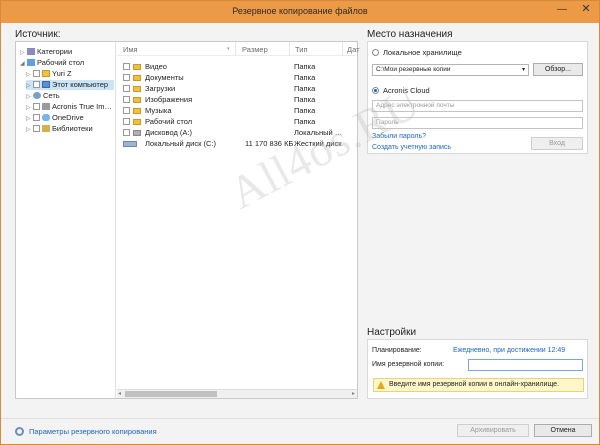 This screenshot has width=600, height=445. What do you see at coordinates (563, 430) in the screenshot?
I see `cancel-button: Отмена` at bounding box center [563, 430].